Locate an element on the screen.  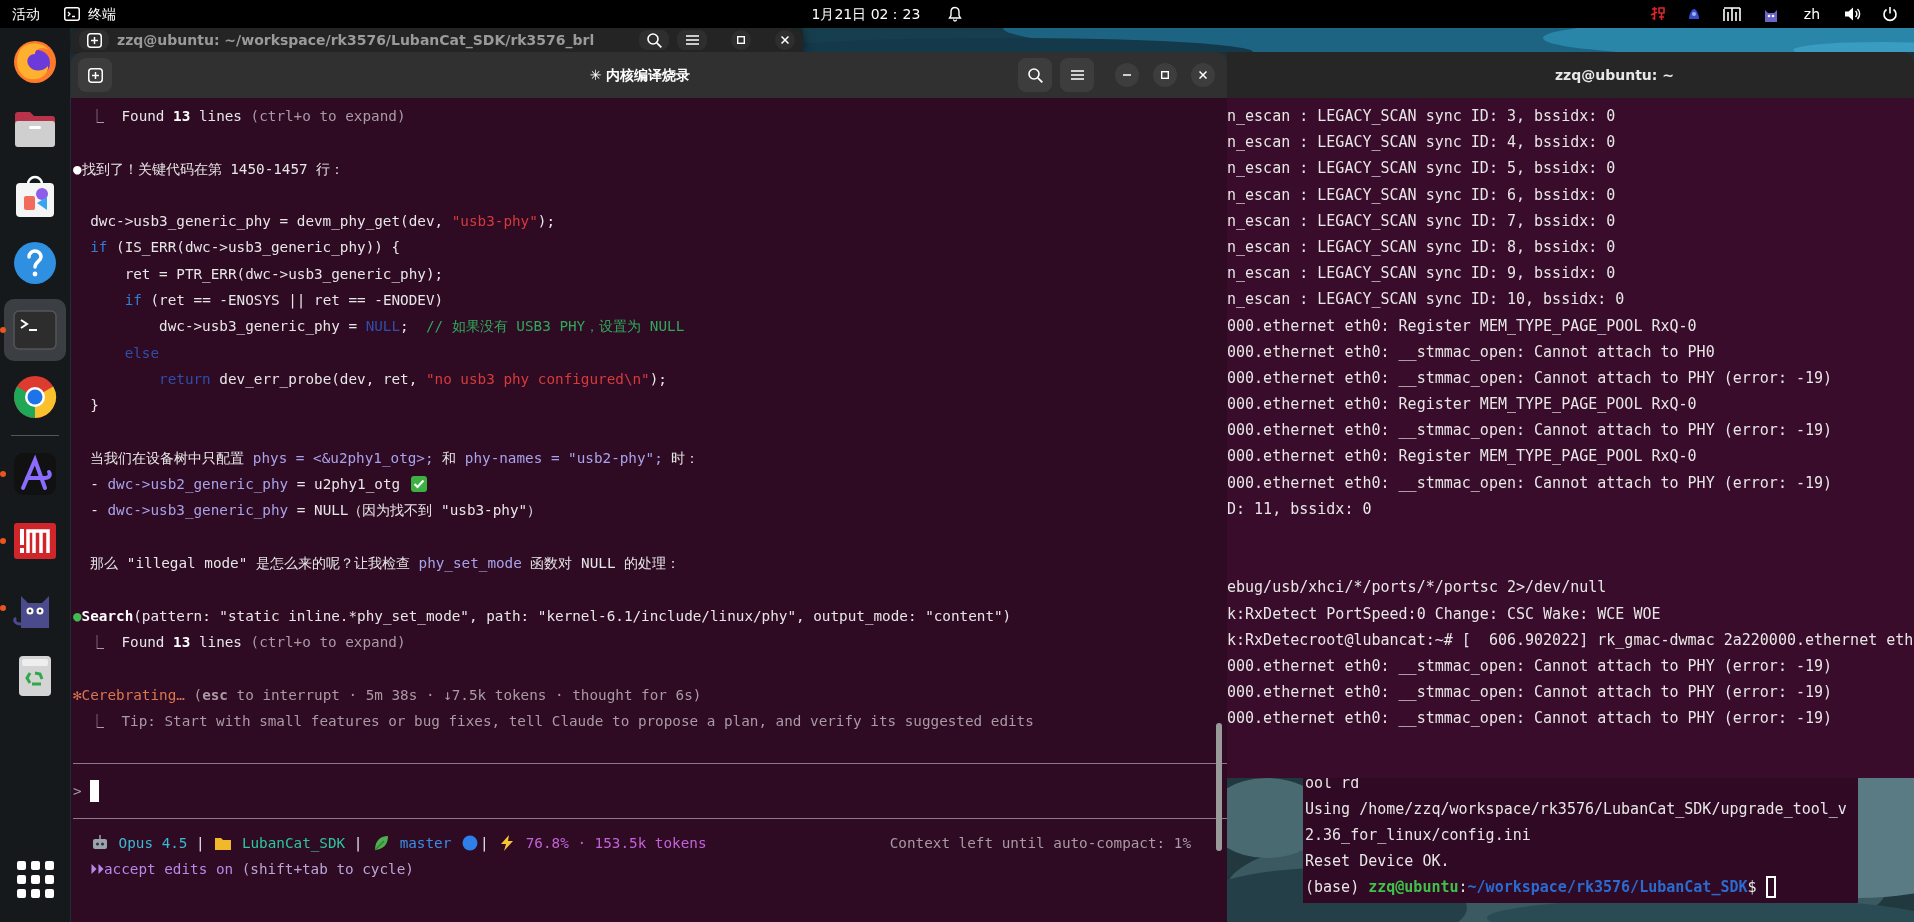
terminal-line: n_escan : LEGACY_SCAN sync ID: 8, bssidx: 0 is located at coordinates (1422, 247).